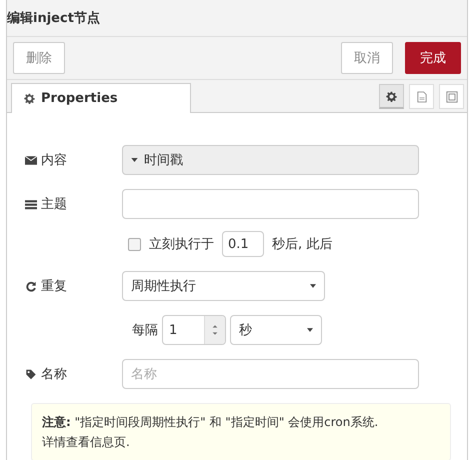 This screenshot has height=460, width=474. What do you see at coordinates (54, 204) in the screenshot?
I see `field-label: 主题` at bounding box center [54, 204].